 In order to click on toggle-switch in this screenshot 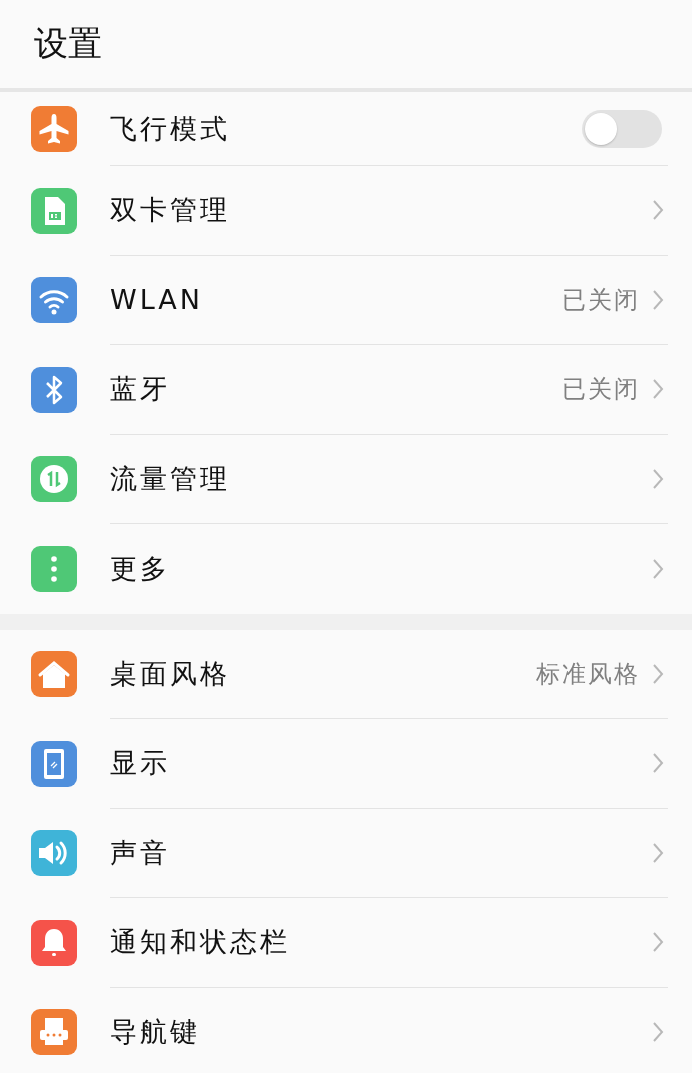, I will do `click(622, 128)`.